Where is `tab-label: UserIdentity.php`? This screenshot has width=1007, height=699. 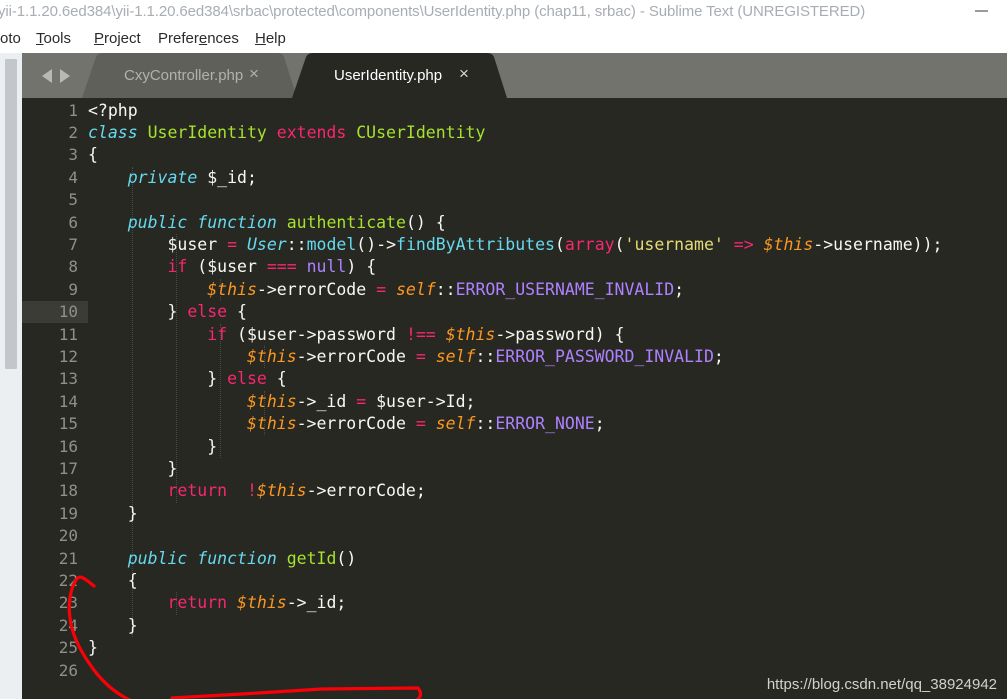 tab-label: UserIdentity.php is located at coordinates (388, 75).